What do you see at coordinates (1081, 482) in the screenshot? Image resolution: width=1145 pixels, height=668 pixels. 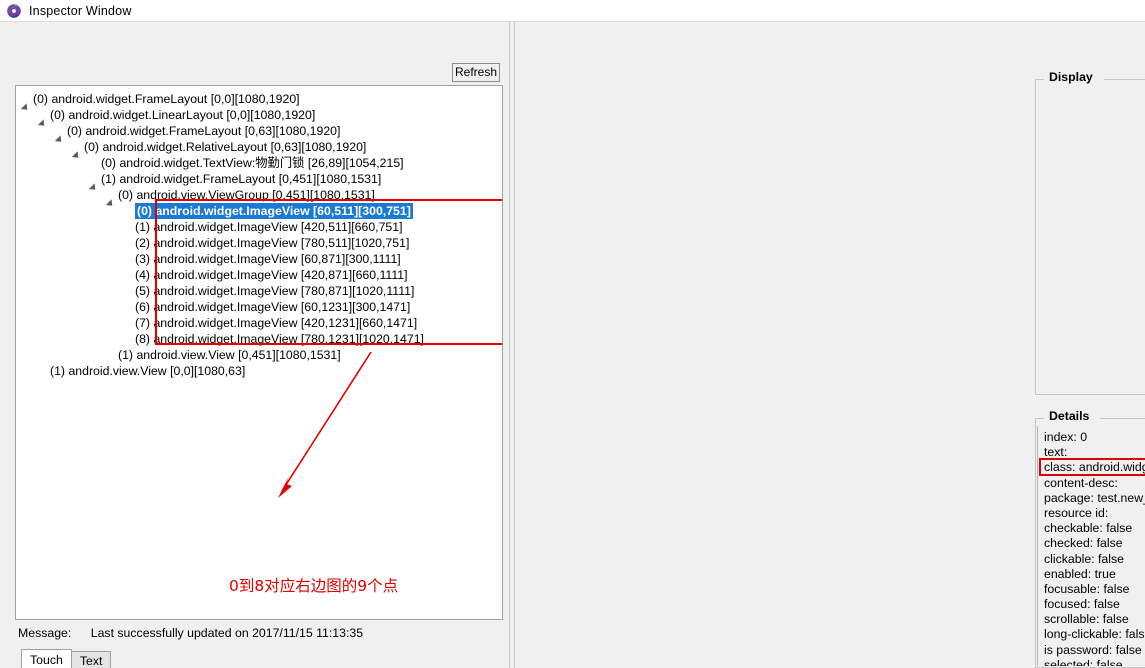 I see `detail-property-row: content-desc:` at bounding box center [1081, 482].